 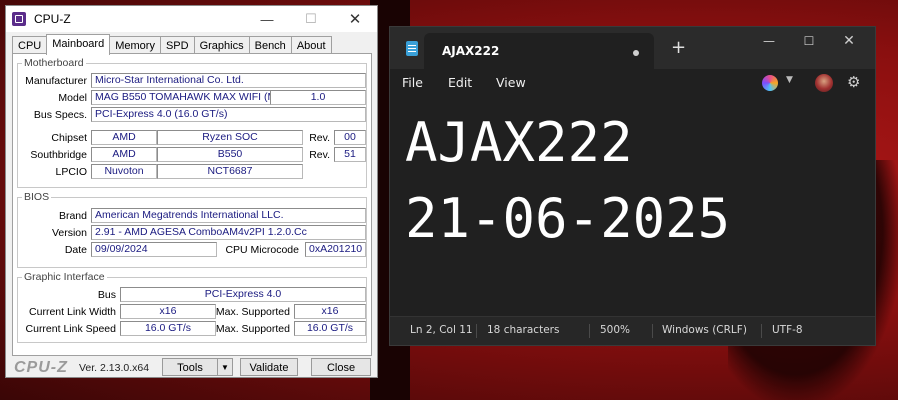 I want to click on gi-bus-value: PCI-Express 4.0, so click(x=243, y=294).